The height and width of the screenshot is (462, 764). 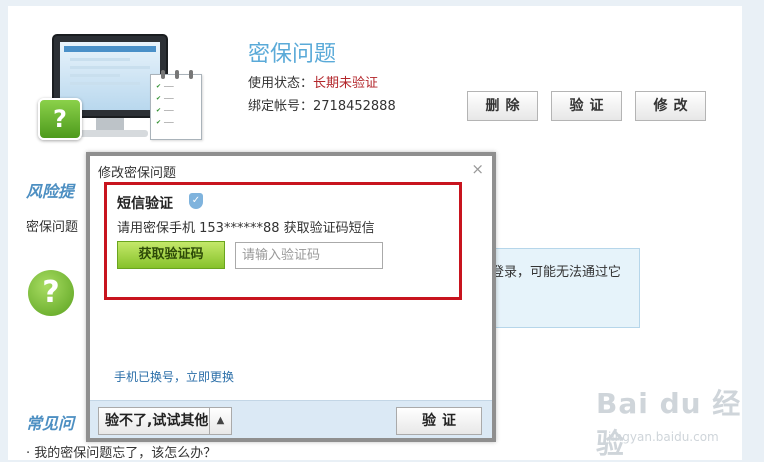 I want to click on try-other-button: 验不了,试试其他 ▲, so click(x=165, y=421).